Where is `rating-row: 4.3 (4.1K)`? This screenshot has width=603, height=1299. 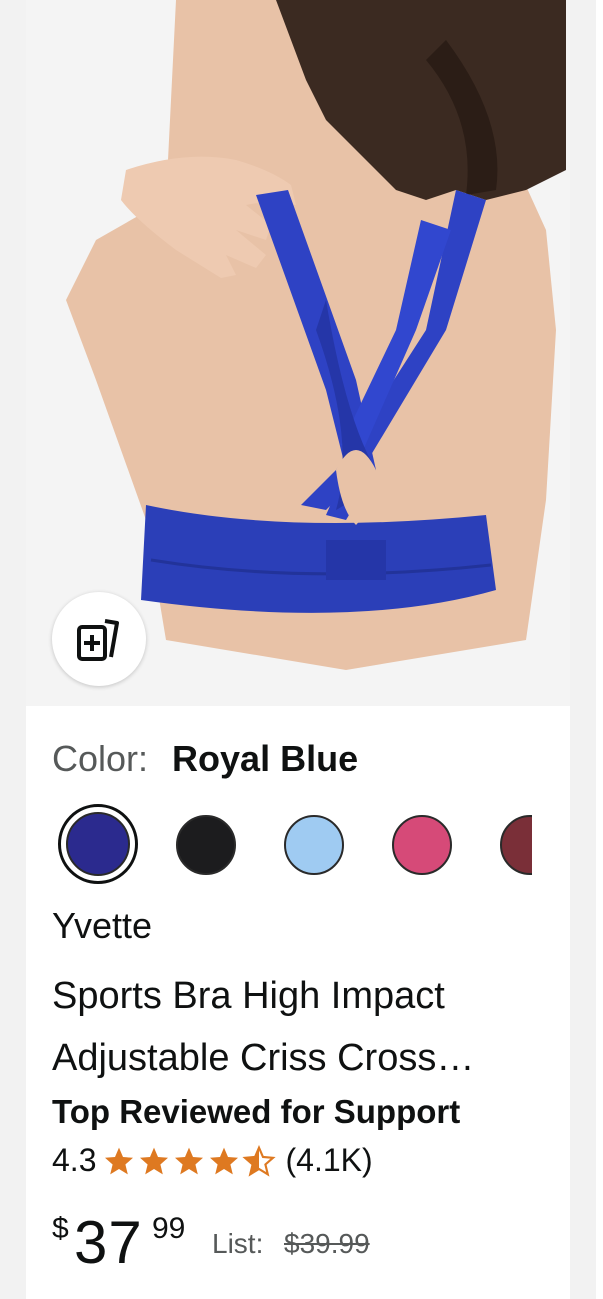 rating-row: 4.3 (4.1K) is located at coordinates (212, 1160).